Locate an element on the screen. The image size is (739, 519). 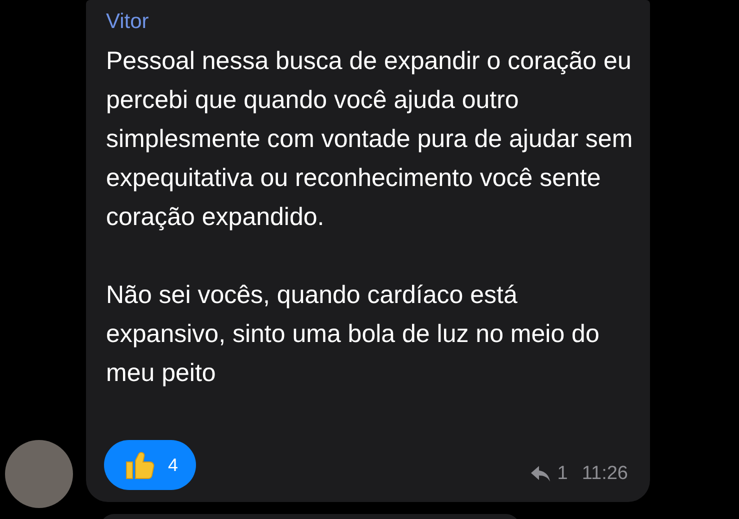
message-time: 11:26 is located at coordinates (605, 474).